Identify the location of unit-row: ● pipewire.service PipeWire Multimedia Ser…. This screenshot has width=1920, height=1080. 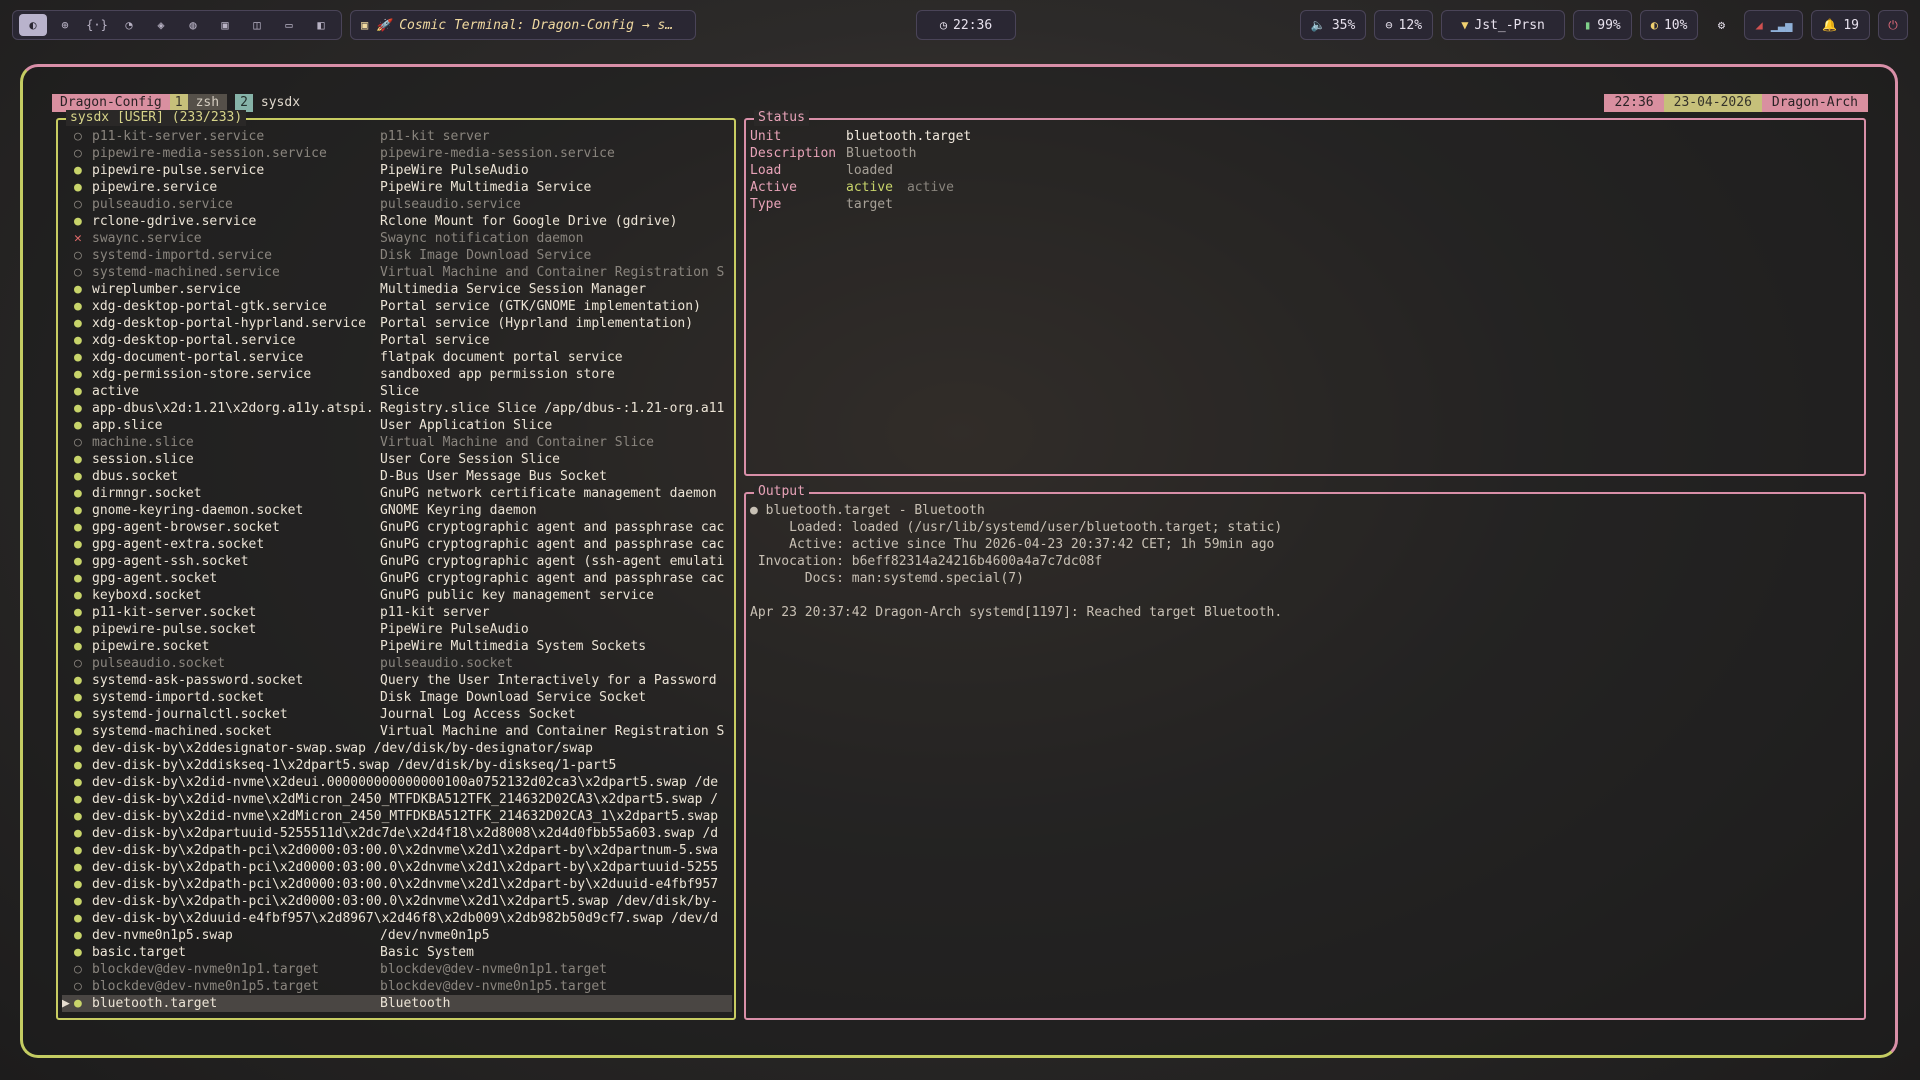
(397, 187).